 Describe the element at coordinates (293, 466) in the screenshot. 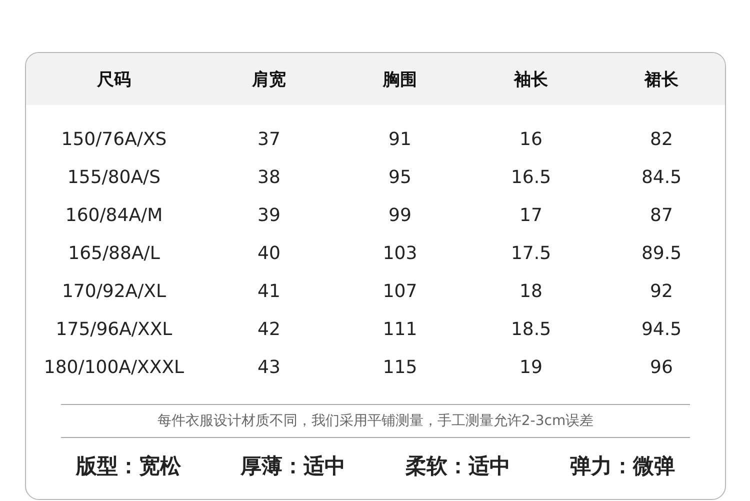

I see `attribute-label: 厚薄：适中` at that location.